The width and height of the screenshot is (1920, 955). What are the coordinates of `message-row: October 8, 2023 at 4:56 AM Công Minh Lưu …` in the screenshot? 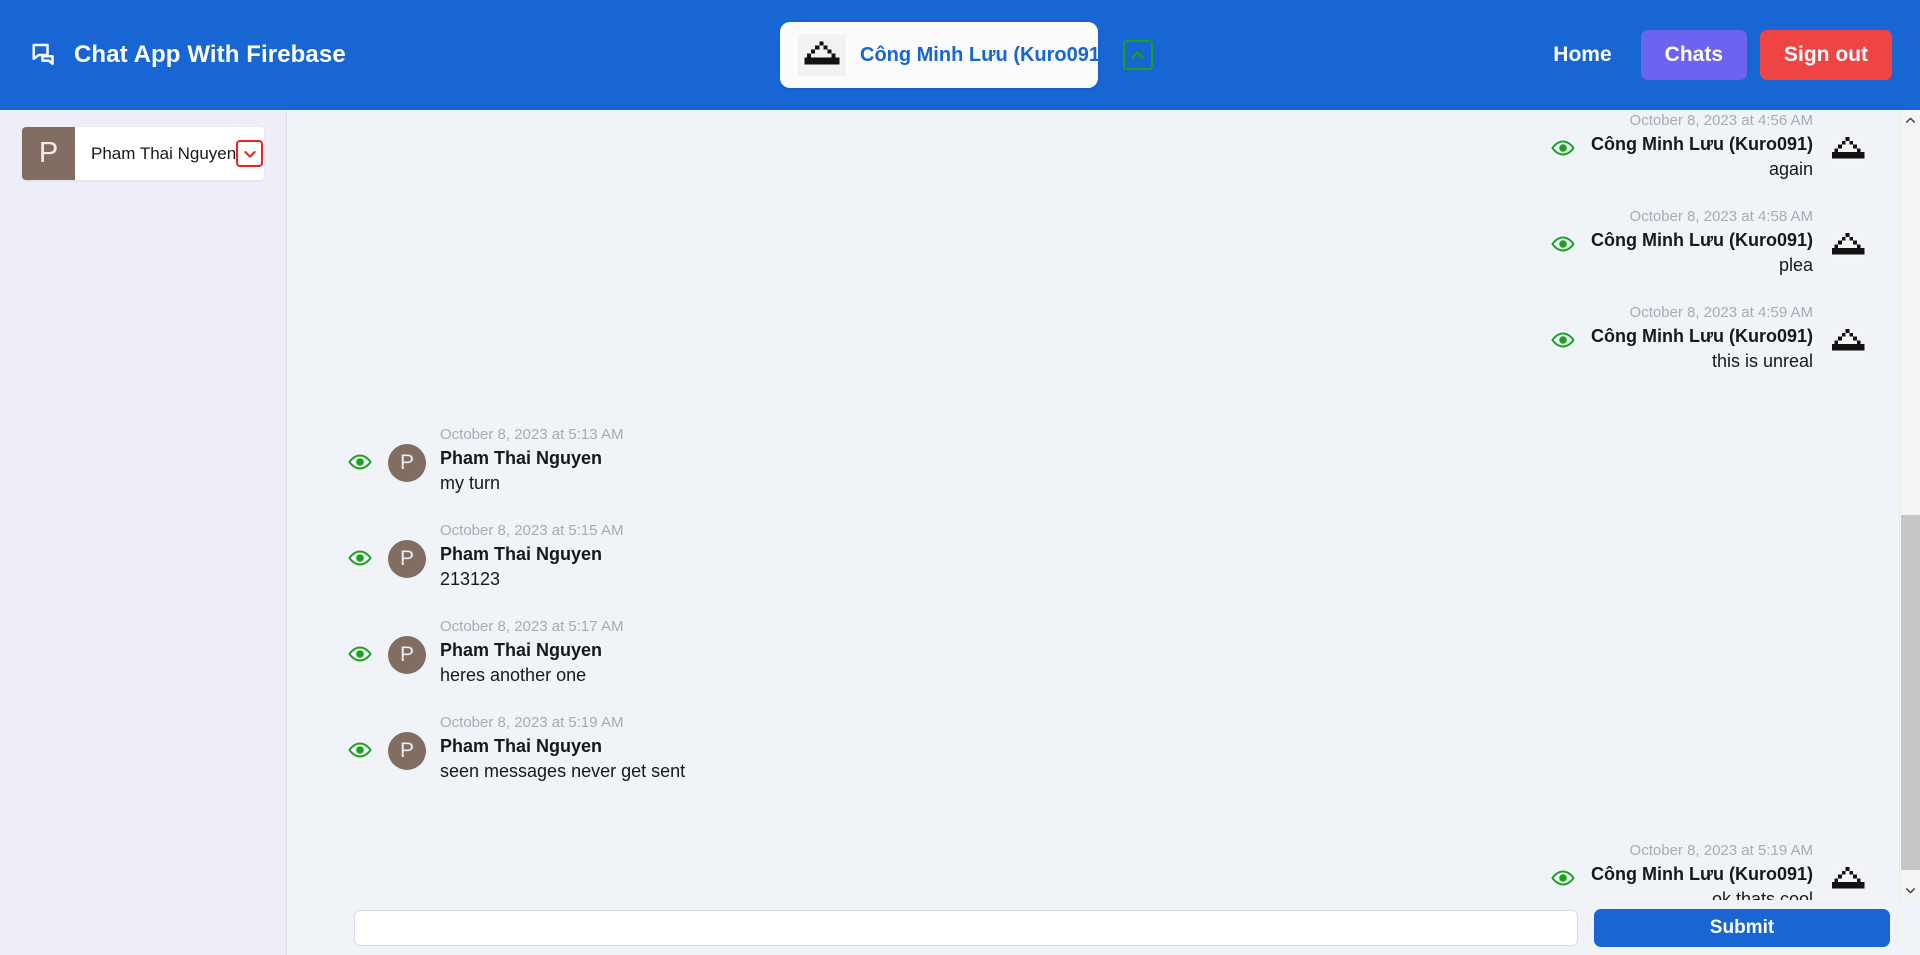 It's located at (1095, 146).